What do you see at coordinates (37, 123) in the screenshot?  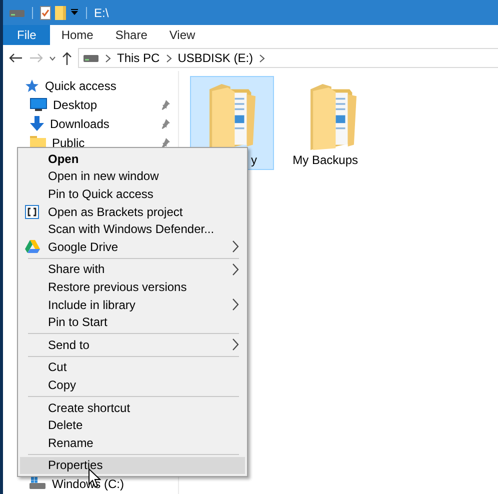 I see `down-arrow-icon` at bounding box center [37, 123].